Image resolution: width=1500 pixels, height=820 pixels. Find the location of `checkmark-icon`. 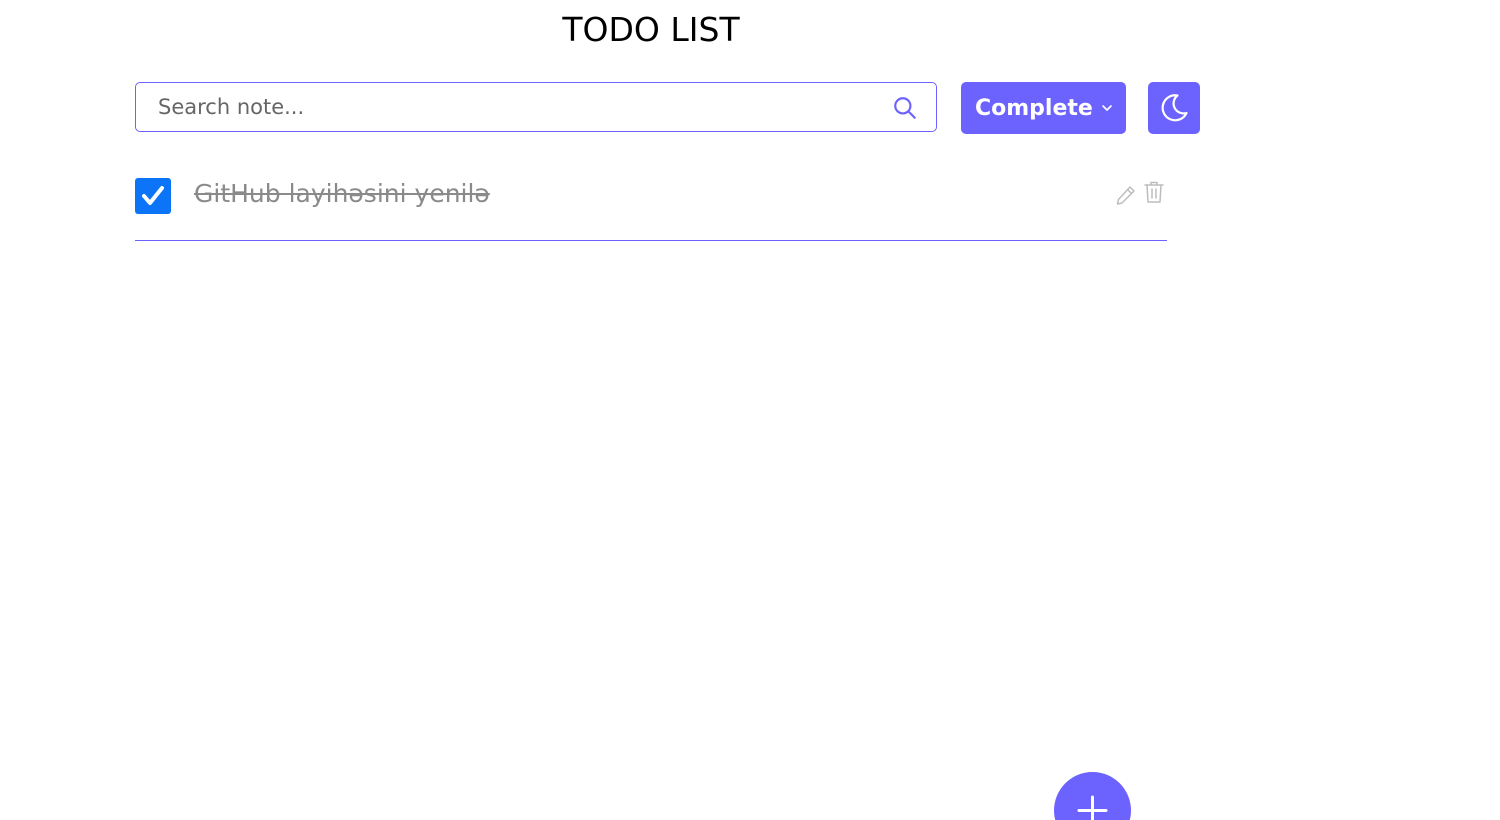

checkmark-icon is located at coordinates (153, 195).